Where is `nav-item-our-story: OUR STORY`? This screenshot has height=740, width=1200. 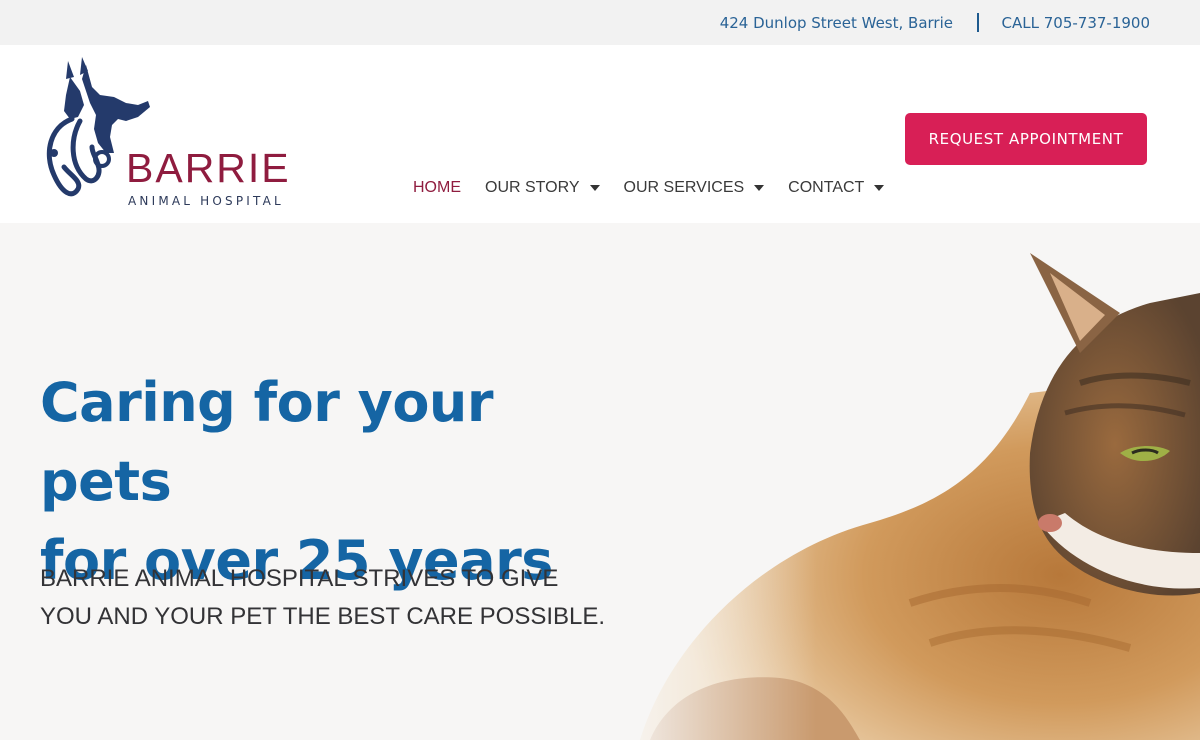 nav-item-our-story: OUR STORY is located at coordinates (542, 188).